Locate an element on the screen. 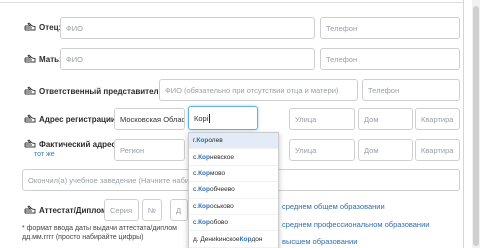 The height and width of the screenshot is (248, 480). actual-street-input: Улица is located at coordinates (322, 150).